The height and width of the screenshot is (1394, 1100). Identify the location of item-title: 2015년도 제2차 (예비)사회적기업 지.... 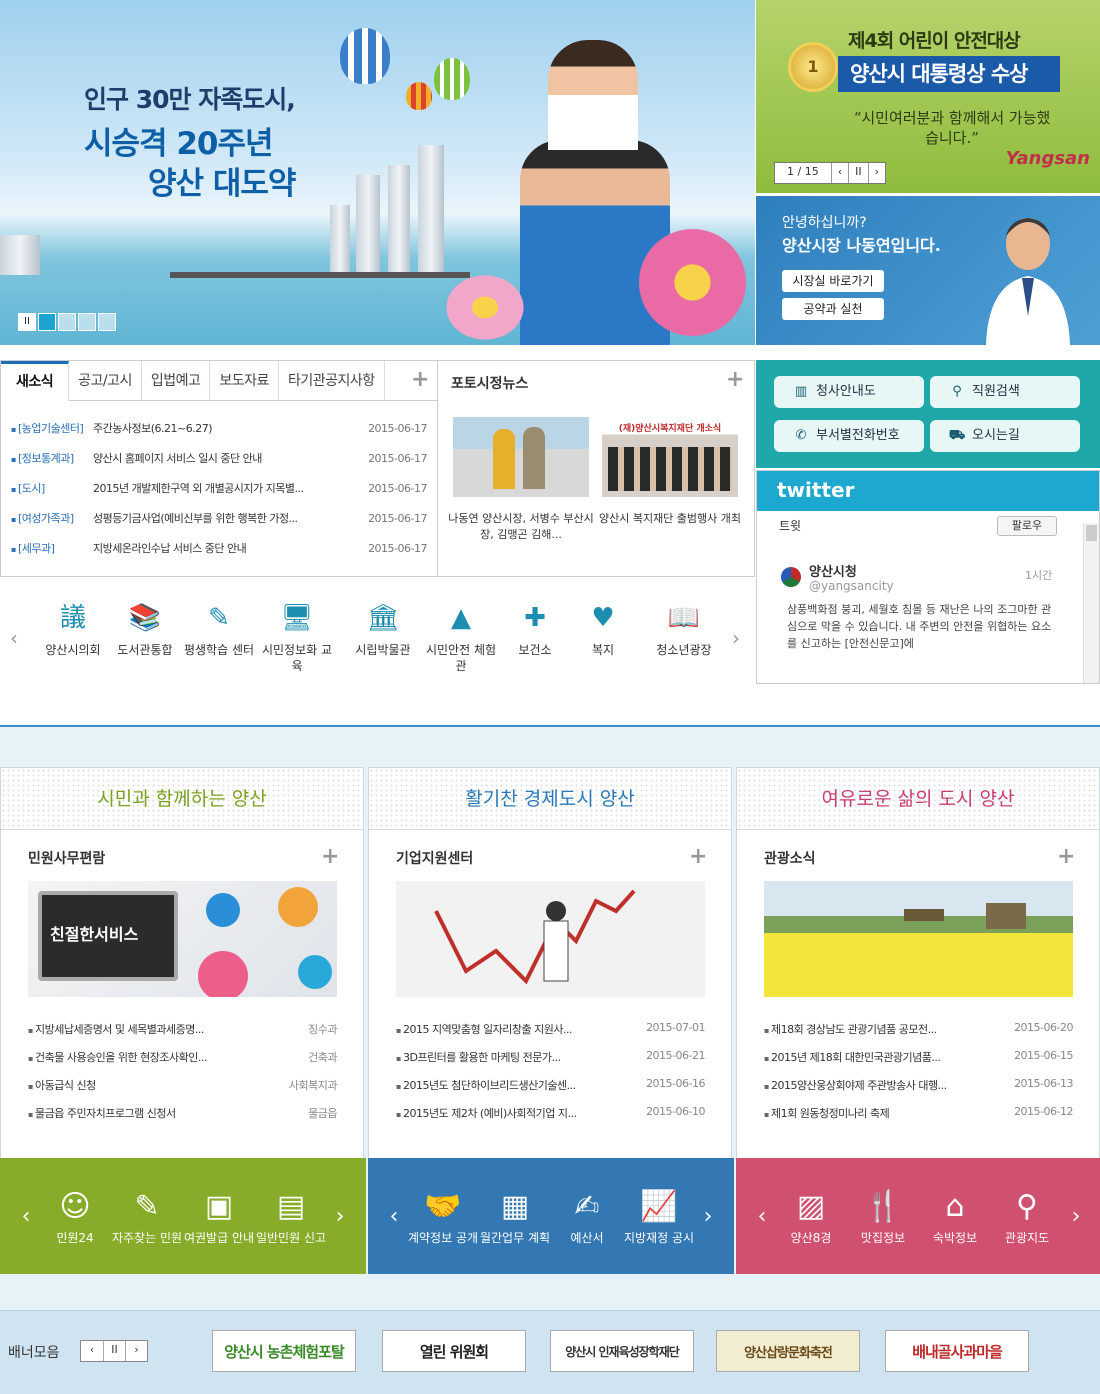
(521, 1113).